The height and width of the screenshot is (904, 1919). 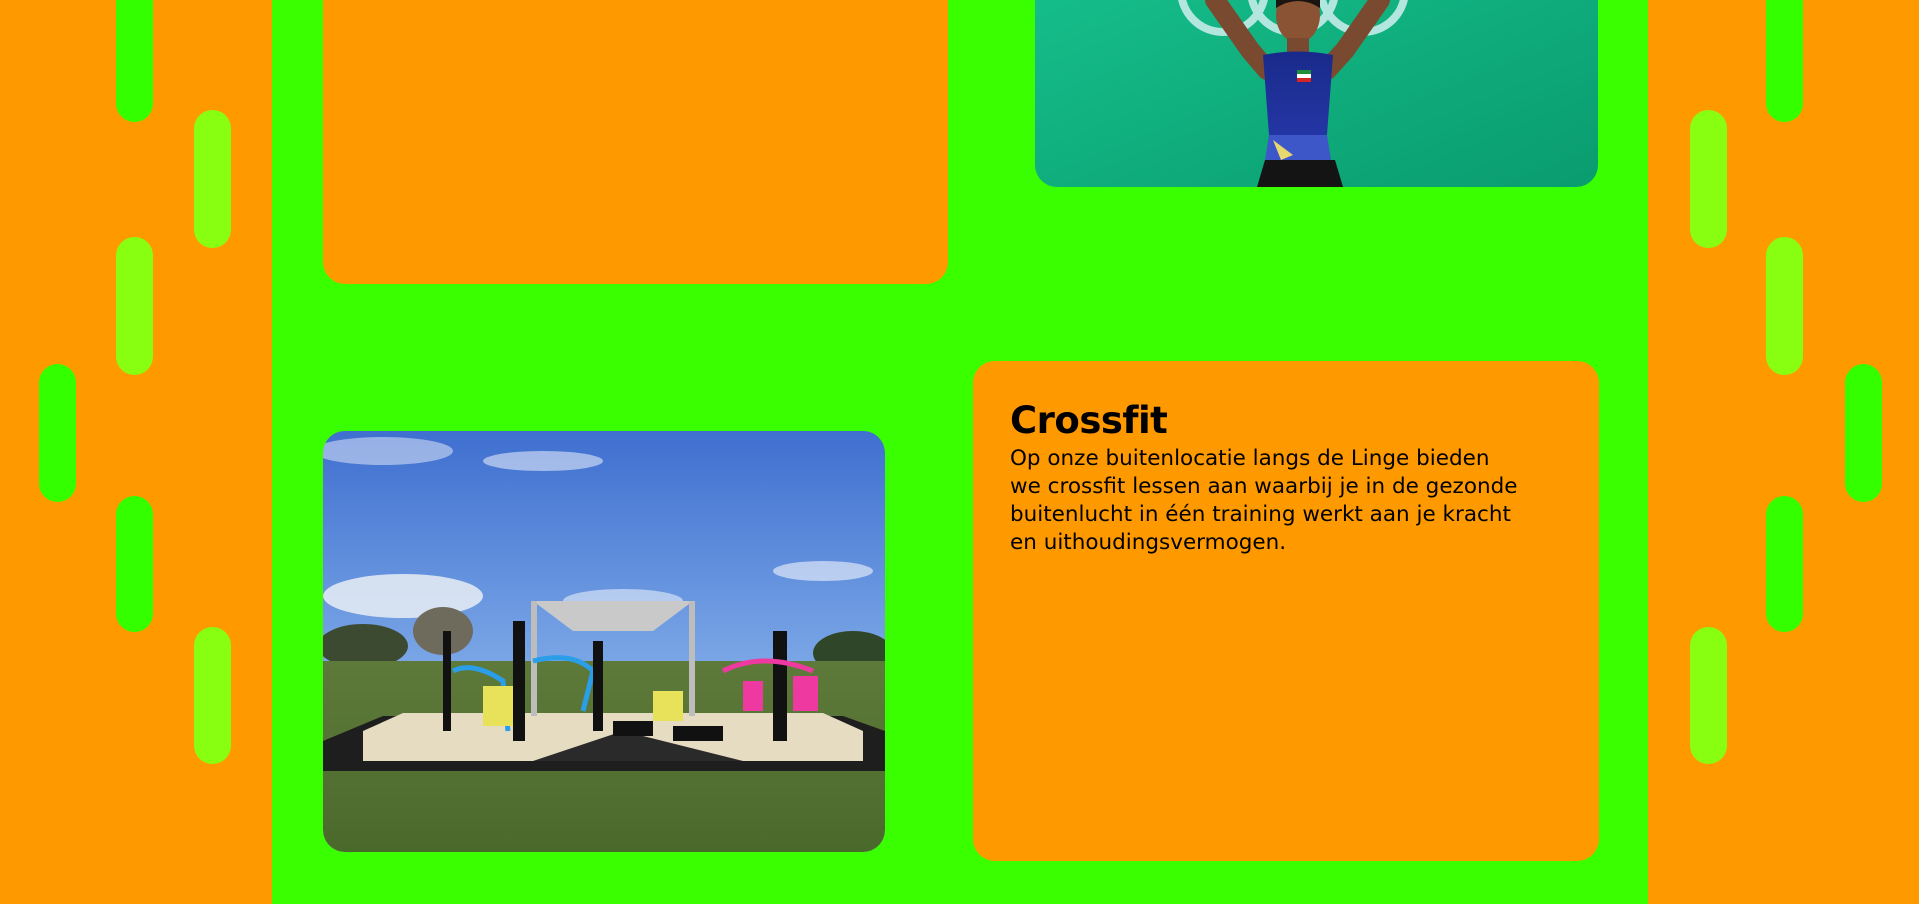 I want to click on top-info-card, so click(x=635, y=142).